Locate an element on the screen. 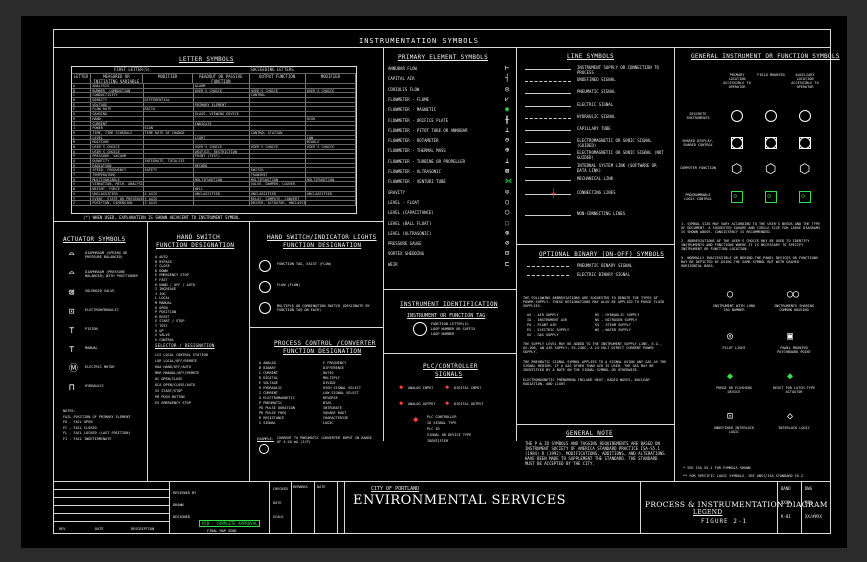 The image size is (867, 562). table-cell: PRIMARY ELEMENT is located at coordinates (222, 104).